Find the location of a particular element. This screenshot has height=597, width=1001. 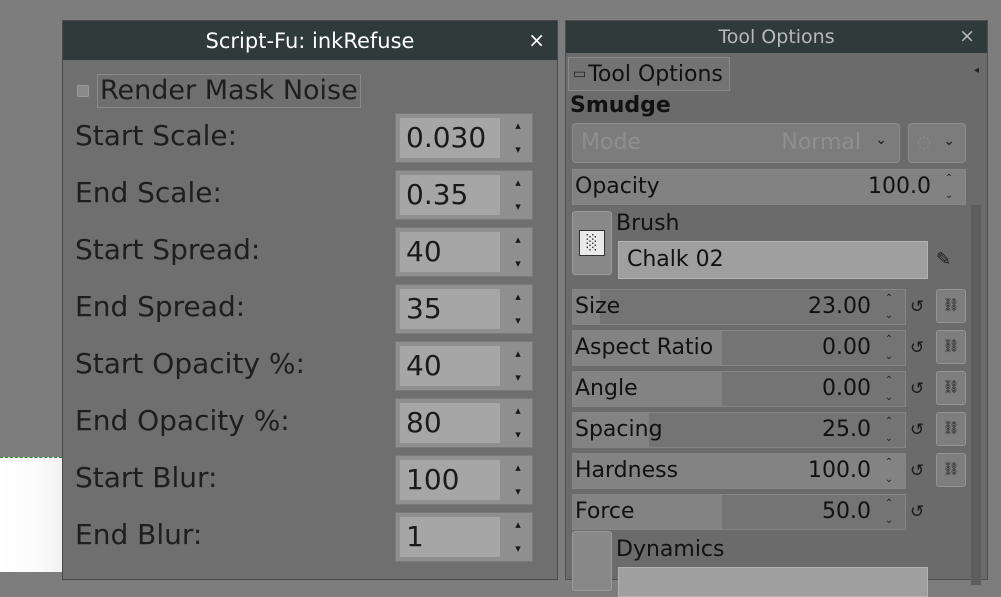

start-scale-input: 0.030 is located at coordinates (450, 138).